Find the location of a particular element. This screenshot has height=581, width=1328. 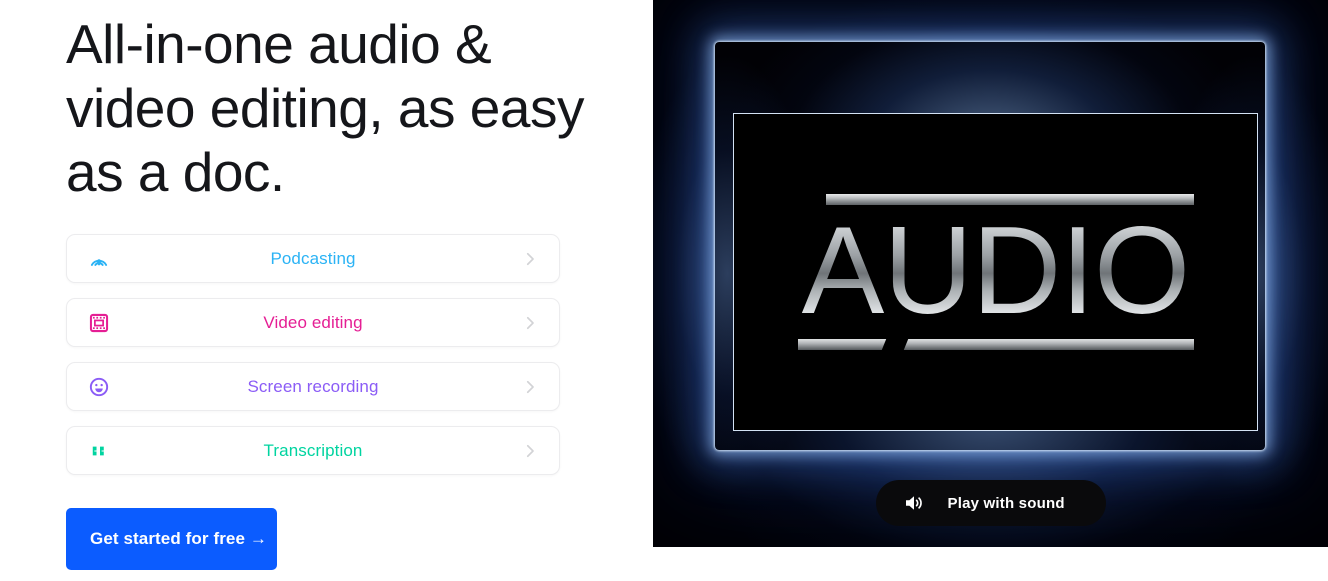

get-started-button: Get started for free → is located at coordinates (171, 539).